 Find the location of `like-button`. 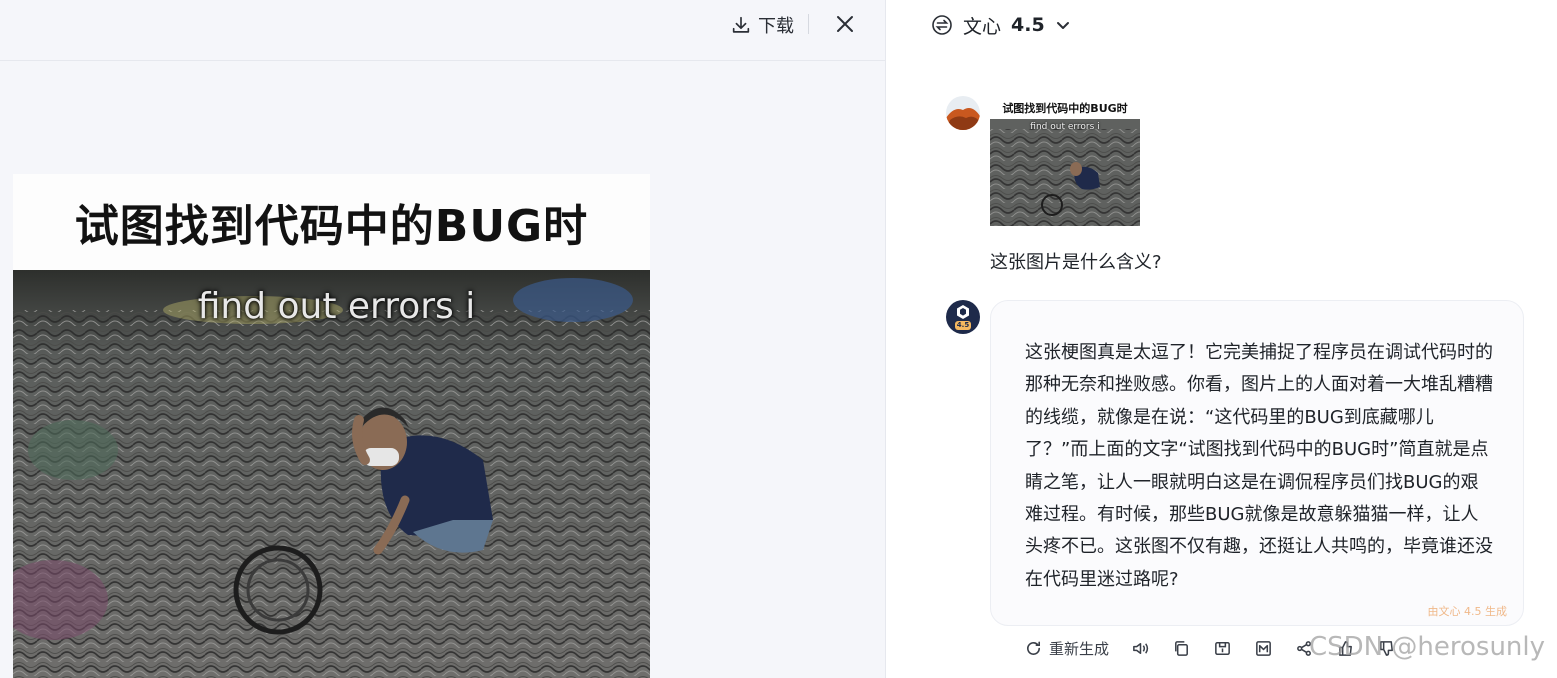

like-button is located at coordinates (1345, 648).